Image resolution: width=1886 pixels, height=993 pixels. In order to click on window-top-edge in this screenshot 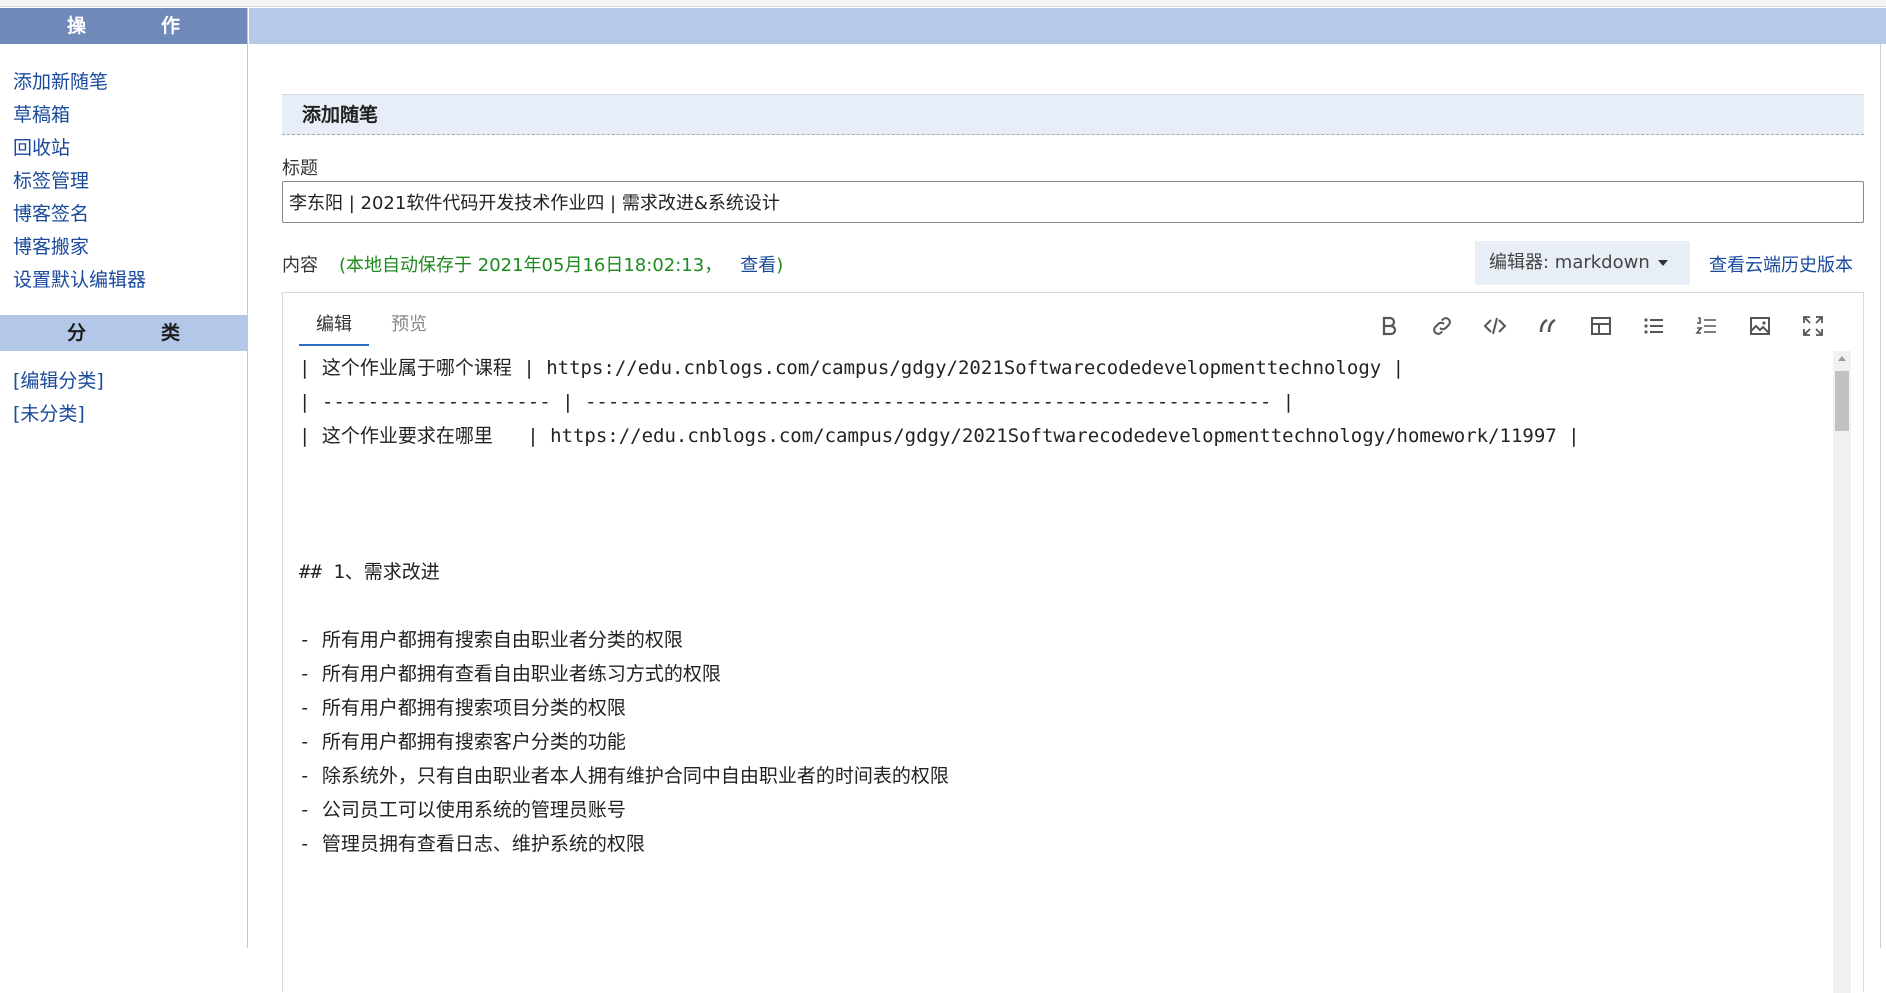, I will do `click(943, 3)`.